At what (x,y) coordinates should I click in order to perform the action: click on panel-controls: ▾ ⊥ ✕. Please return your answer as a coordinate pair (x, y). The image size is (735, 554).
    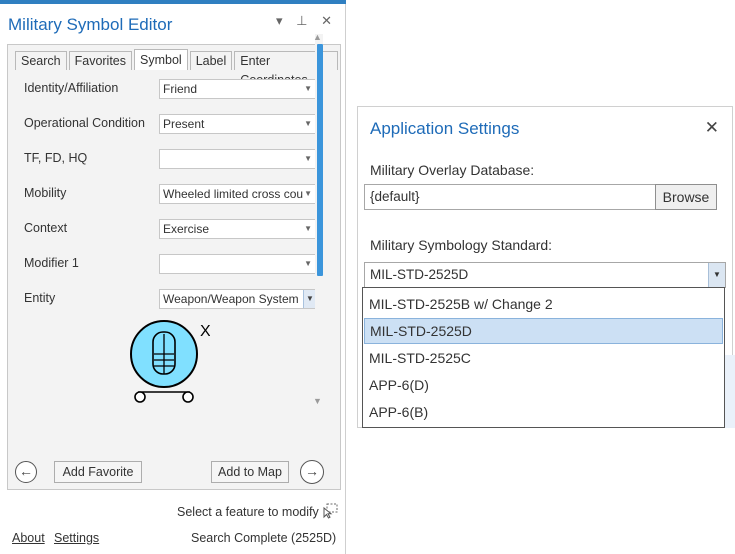
    Looking at the image, I should click on (306, 21).